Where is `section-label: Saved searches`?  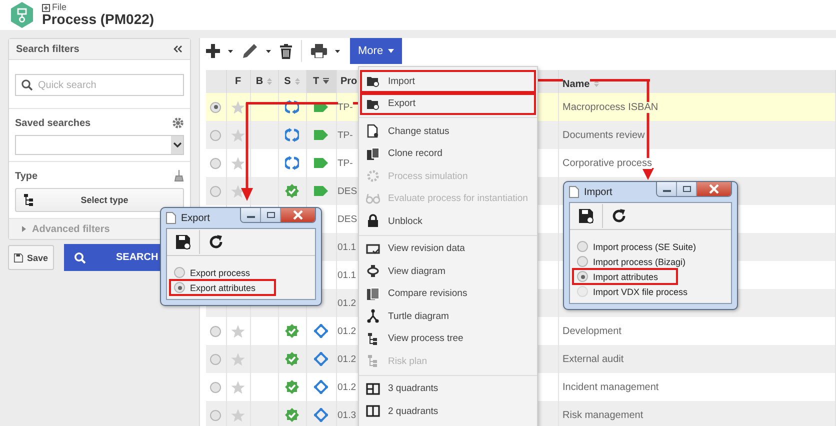 section-label: Saved searches is located at coordinates (53, 123).